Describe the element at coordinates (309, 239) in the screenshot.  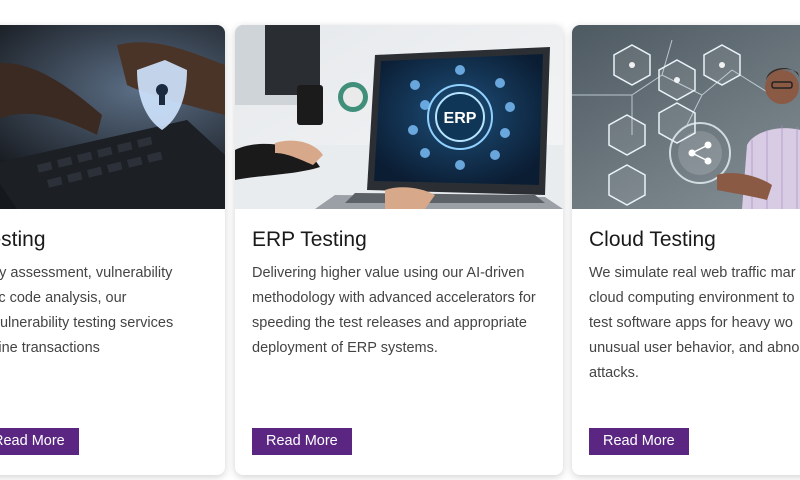
I see `card-title: ERP Testing` at that location.